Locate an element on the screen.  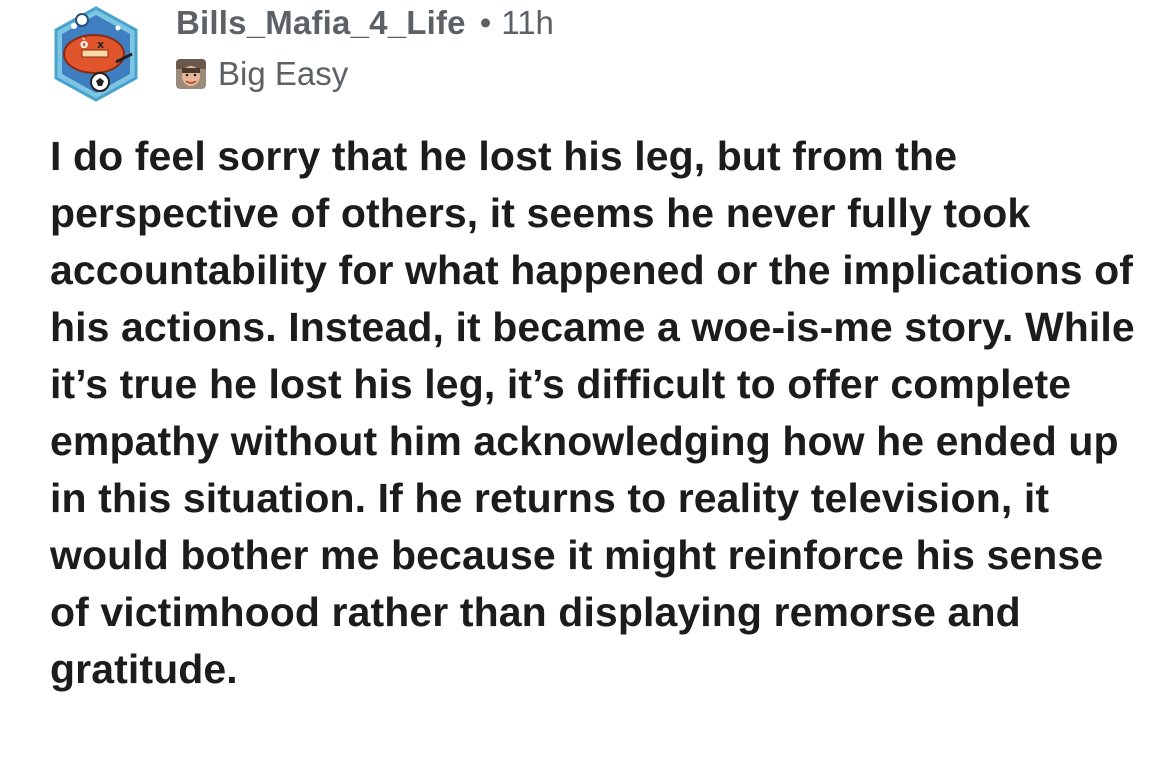
timestamp: 11h is located at coordinates (527, 22).